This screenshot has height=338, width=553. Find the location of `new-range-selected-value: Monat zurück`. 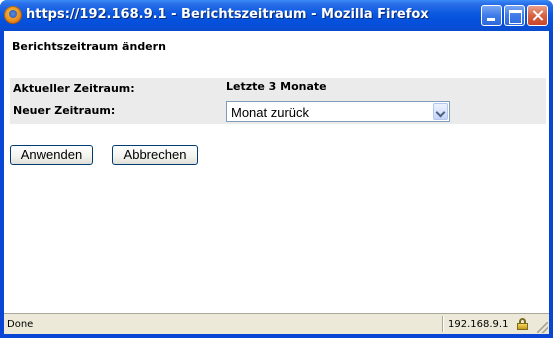

new-range-selected-value: Monat zurück is located at coordinates (270, 112).